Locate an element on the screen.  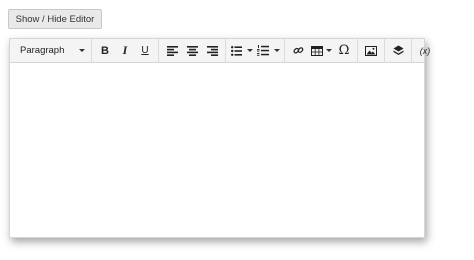
bullet-list-button is located at coordinates (242, 51).